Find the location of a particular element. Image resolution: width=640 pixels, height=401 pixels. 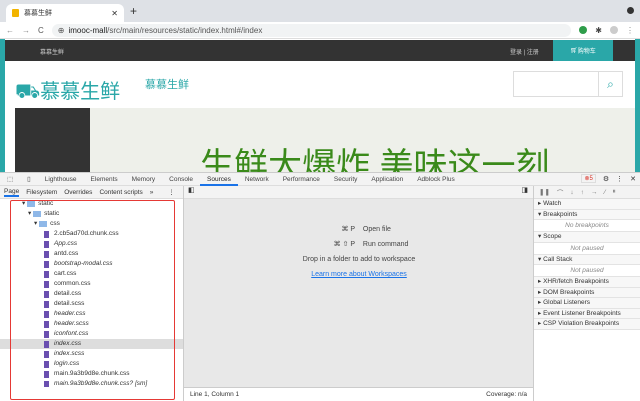

section-scope: ▾ Scope is located at coordinates (587, 237).